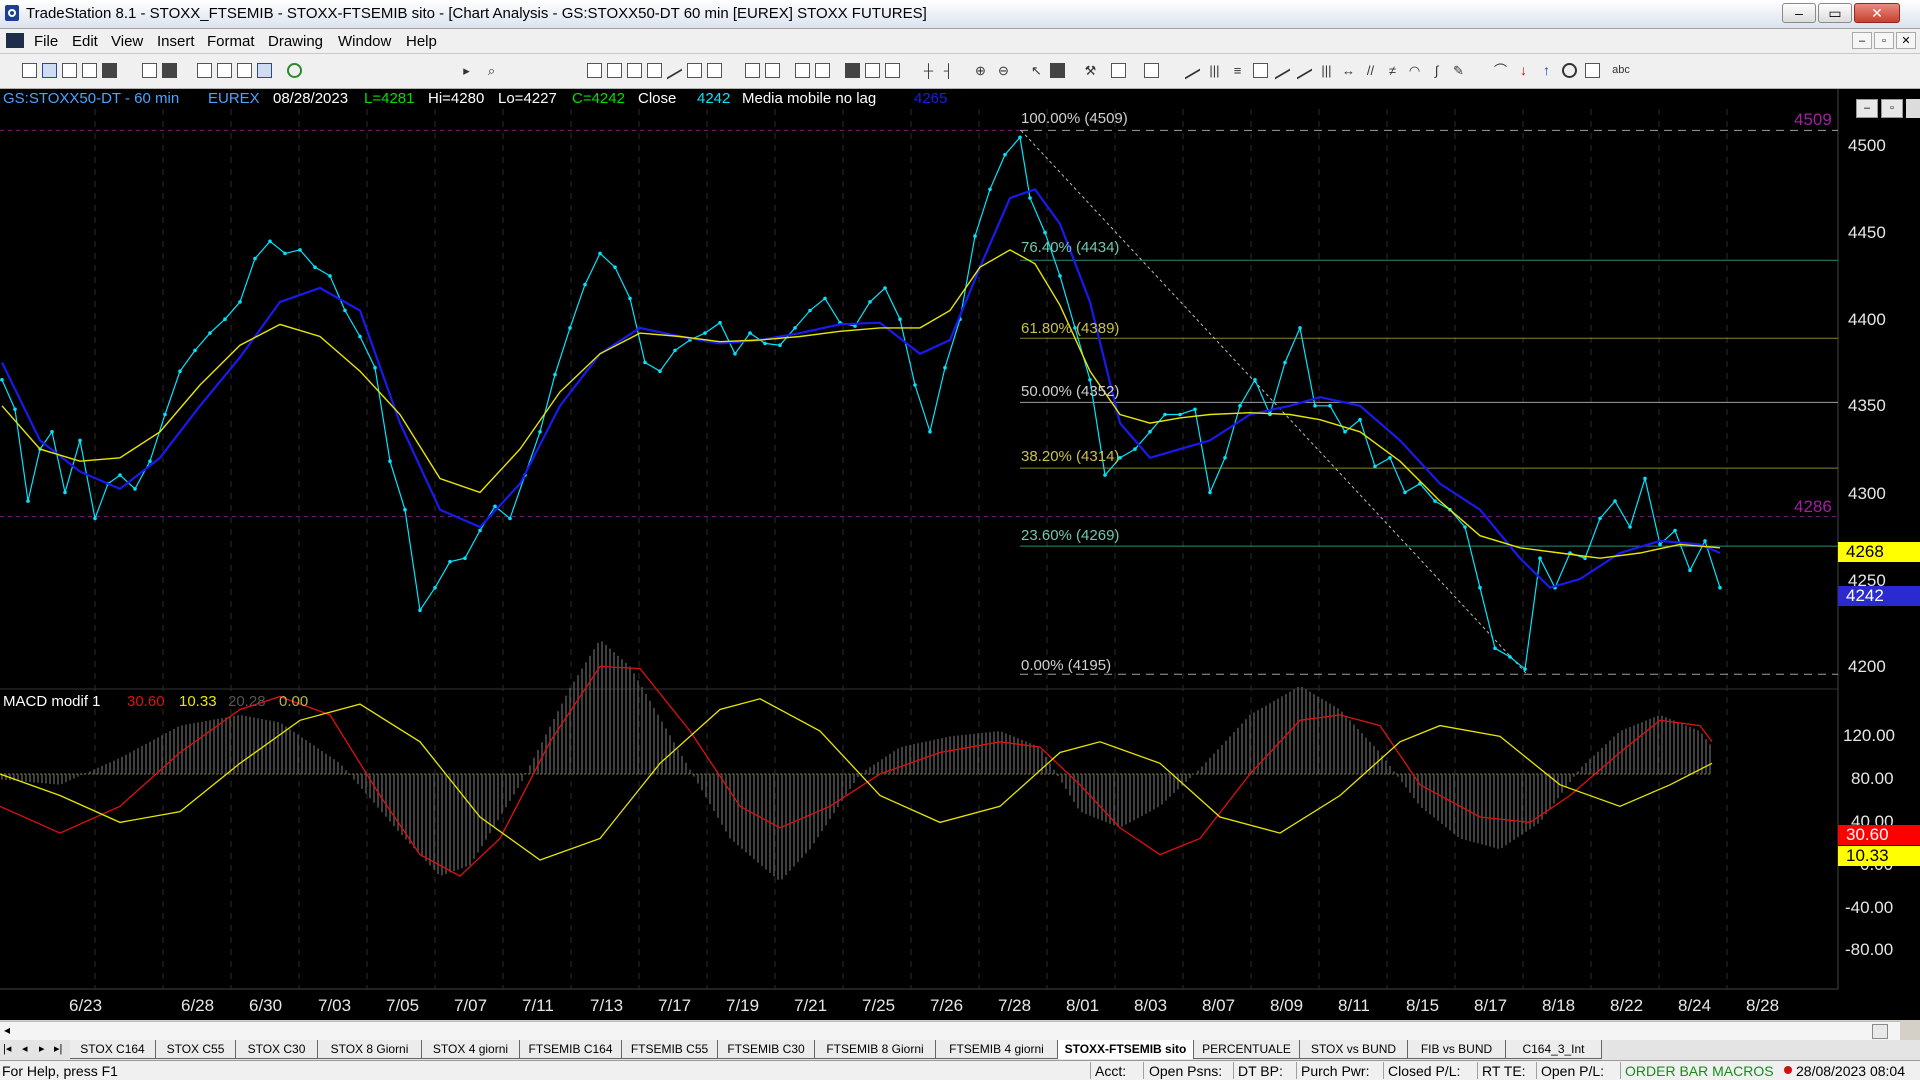 This screenshot has height=1080, width=1920. I want to click on table-icon, so click(654, 70).